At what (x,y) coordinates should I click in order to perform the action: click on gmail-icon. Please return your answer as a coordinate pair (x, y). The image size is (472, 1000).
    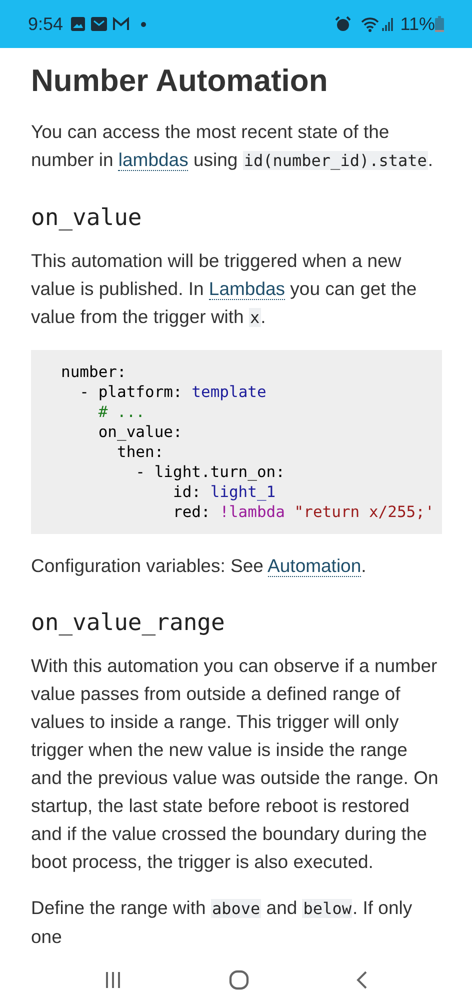
    Looking at the image, I should click on (121, 24).